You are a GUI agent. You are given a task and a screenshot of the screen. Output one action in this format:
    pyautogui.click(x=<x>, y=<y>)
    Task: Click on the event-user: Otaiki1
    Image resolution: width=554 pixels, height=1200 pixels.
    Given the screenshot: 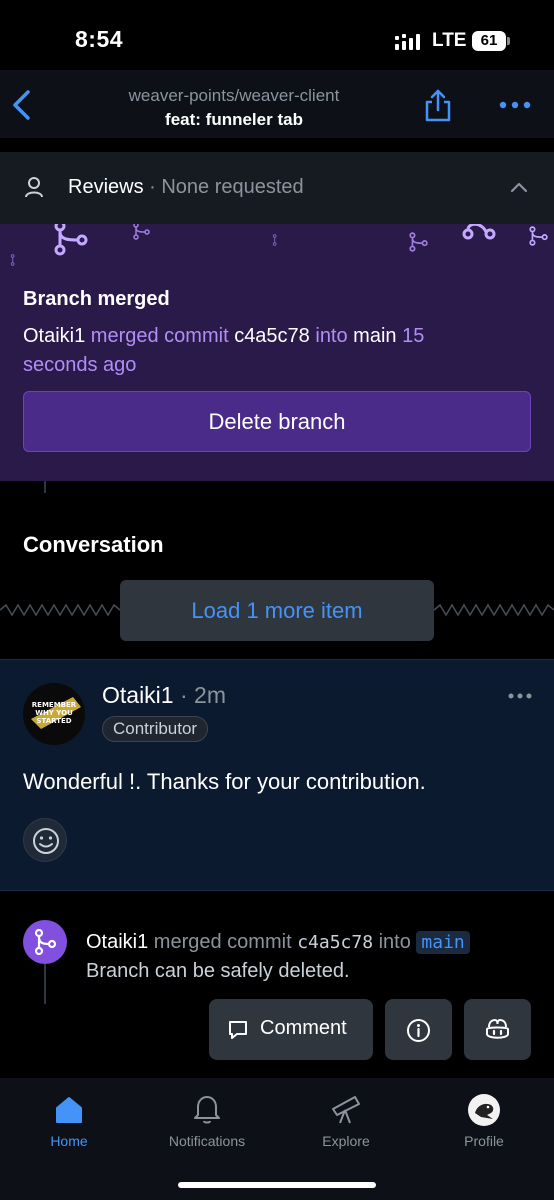 What is the action you would take?
    pyautogui.click(x=117, y=942)
    